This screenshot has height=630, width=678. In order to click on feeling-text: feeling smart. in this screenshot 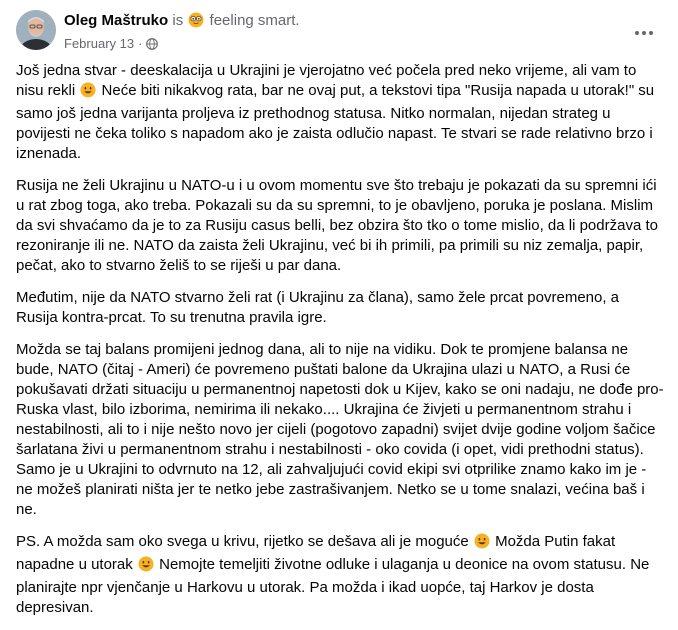, I will do `click(254, 20)`.